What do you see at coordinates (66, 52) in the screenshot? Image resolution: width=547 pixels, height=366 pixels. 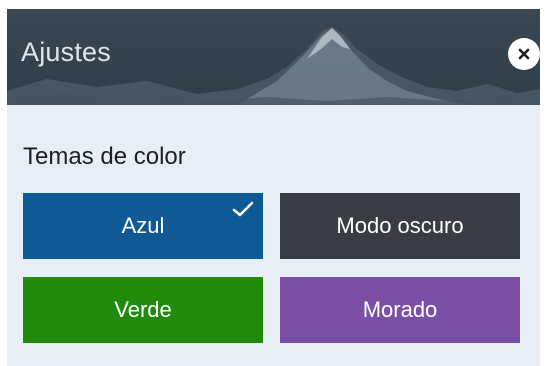 I see `page-title: Ajustes` at bounding box center [66, 52].